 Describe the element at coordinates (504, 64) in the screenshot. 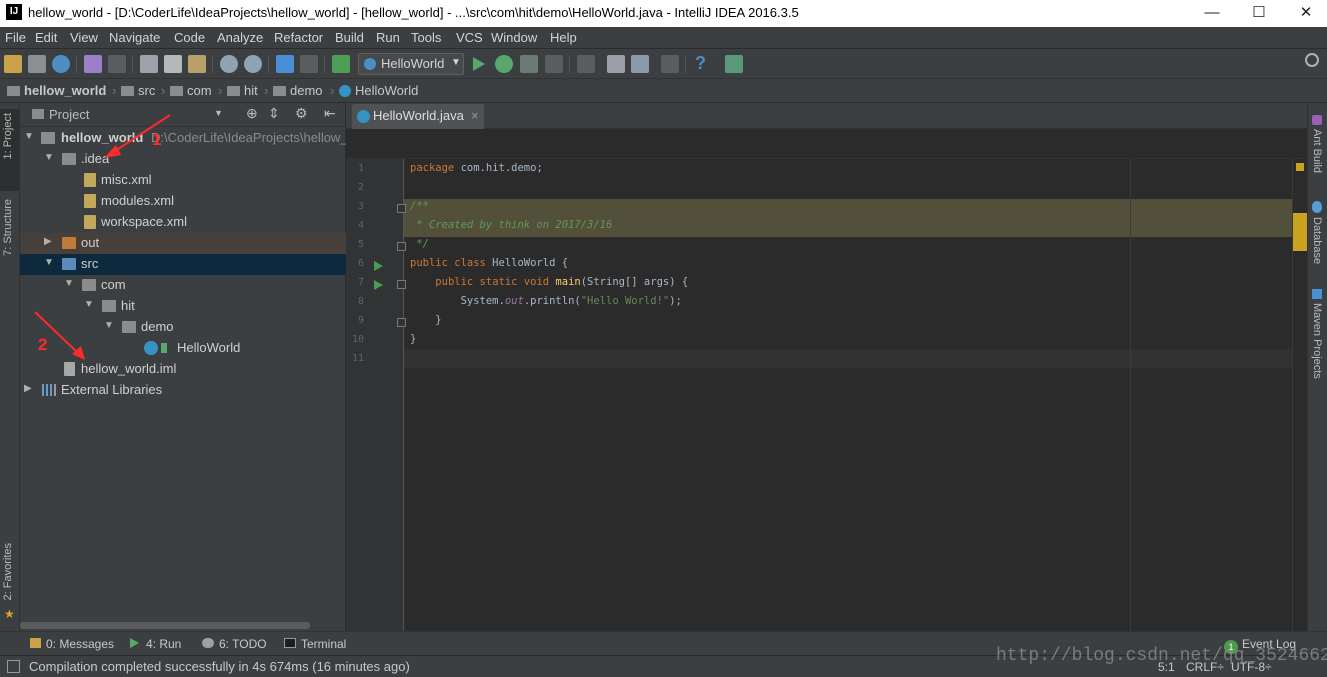

I see `debug-icon` at that location.